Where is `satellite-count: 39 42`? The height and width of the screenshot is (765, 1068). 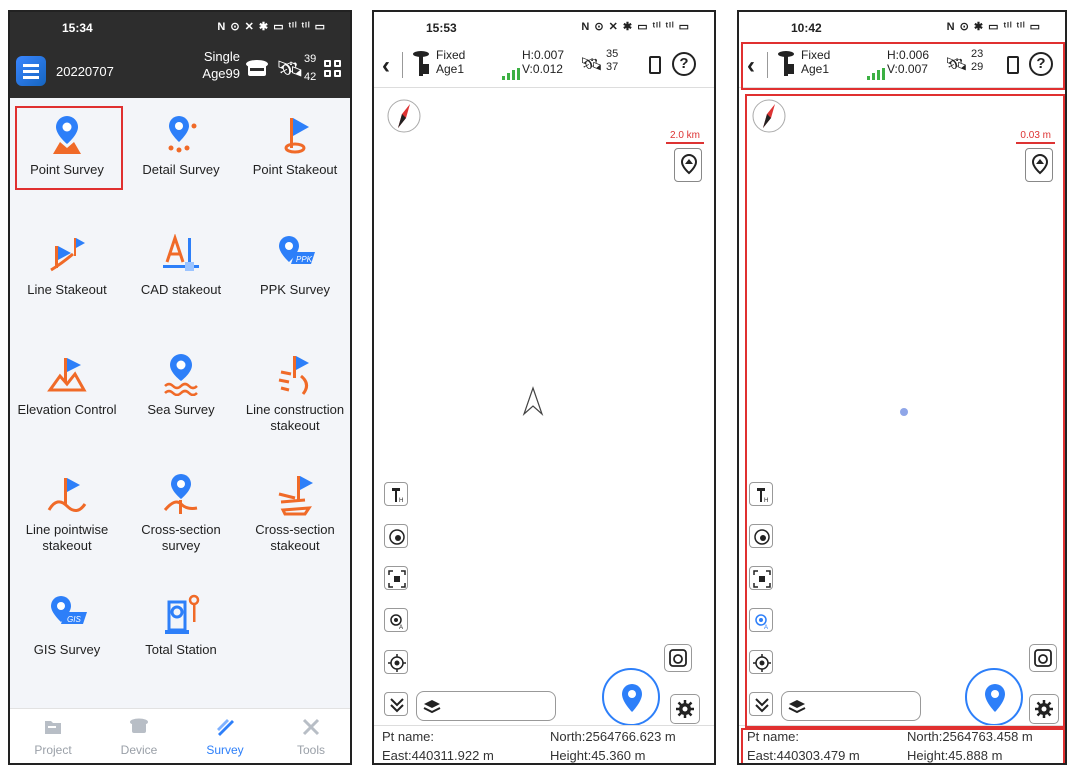 satellite-count: 39 42 is located at coordinates (310, 68).